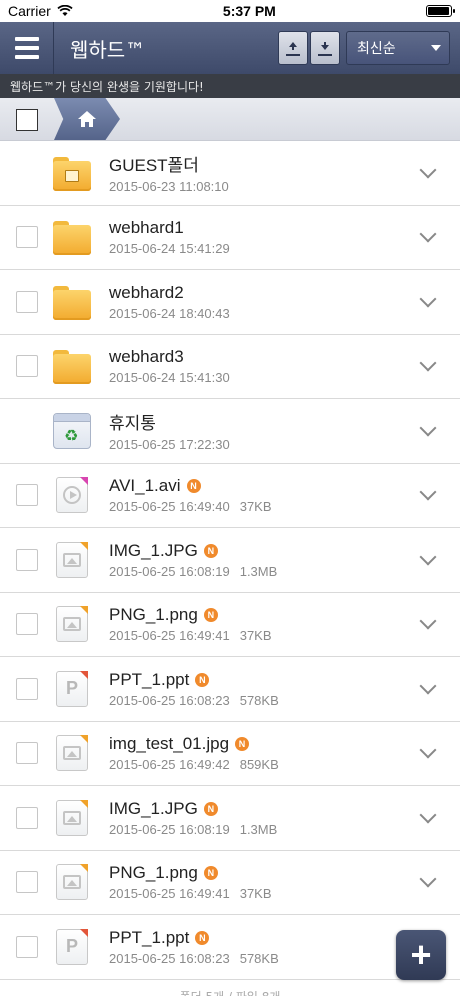  I want to click on item-meta: 2015-06-24 15:41:29, so click(265, 248).